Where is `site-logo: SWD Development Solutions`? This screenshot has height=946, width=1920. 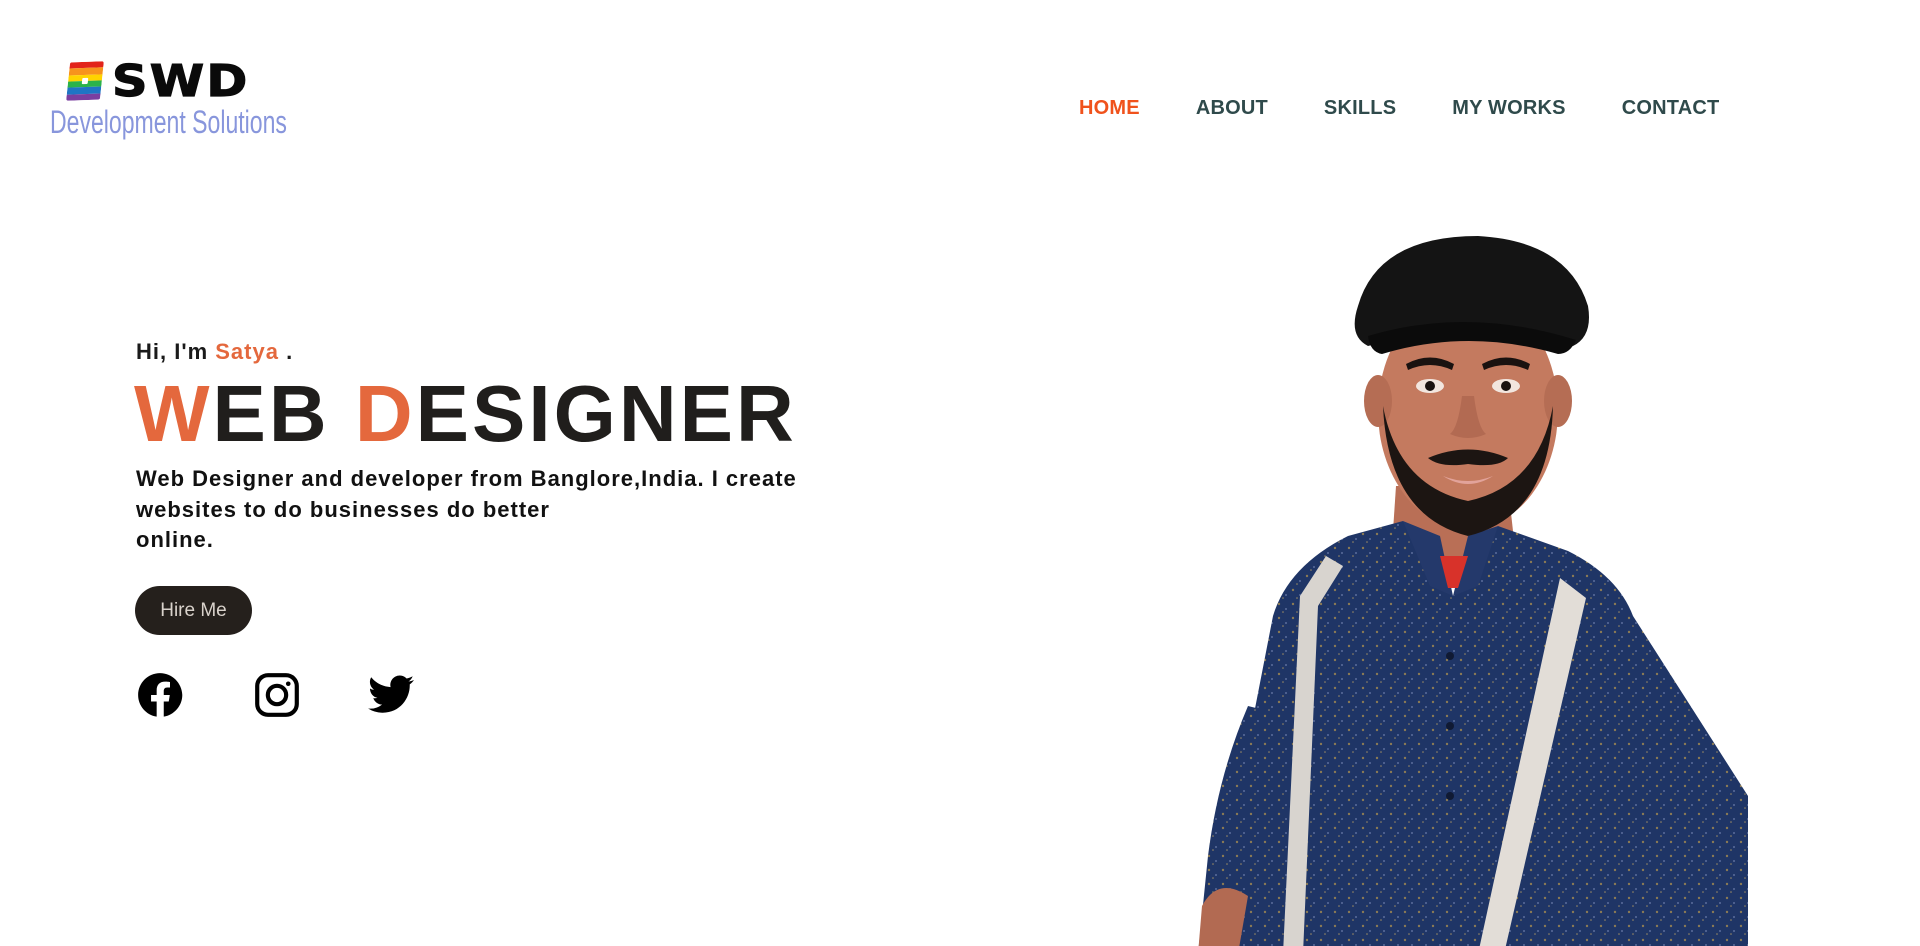
site-logo: SWD Development Solutions is located at coordinates (168, 105).